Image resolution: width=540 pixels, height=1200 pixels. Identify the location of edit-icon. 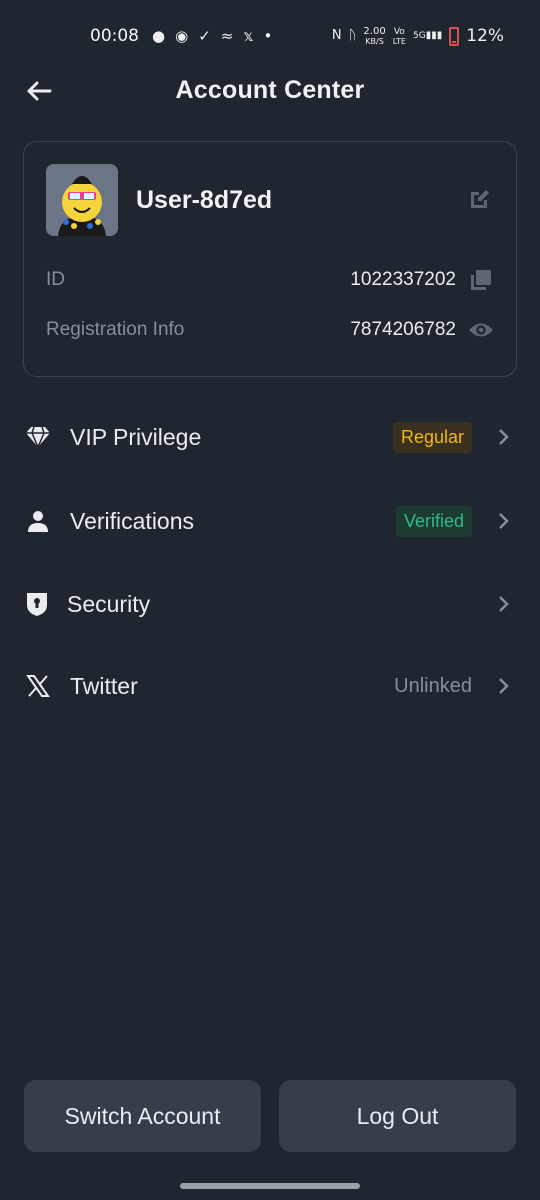
(480, 199).